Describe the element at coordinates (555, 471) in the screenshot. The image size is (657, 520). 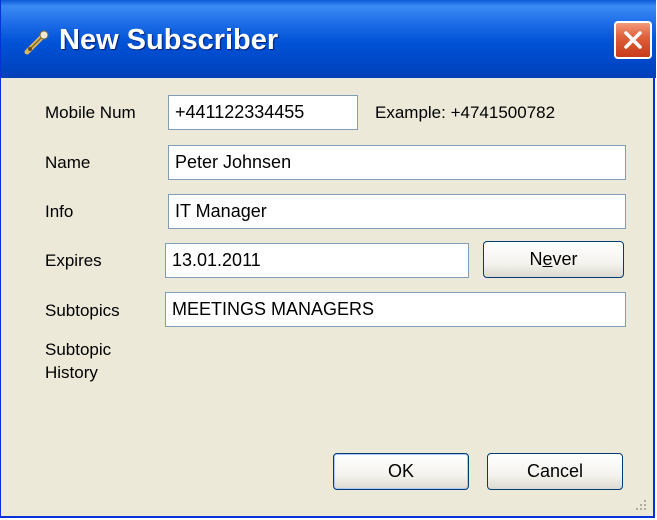
I see `cancel-button: Cancel` at that location.